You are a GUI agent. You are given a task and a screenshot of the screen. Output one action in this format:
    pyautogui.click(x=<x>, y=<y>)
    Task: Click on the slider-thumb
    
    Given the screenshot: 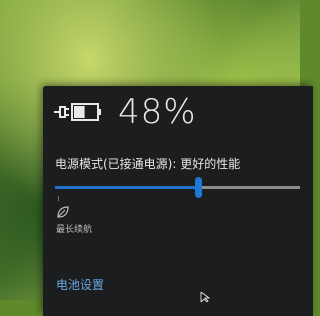 What is the action you would take?
    pyautogui.click(x=198, y=187)
    